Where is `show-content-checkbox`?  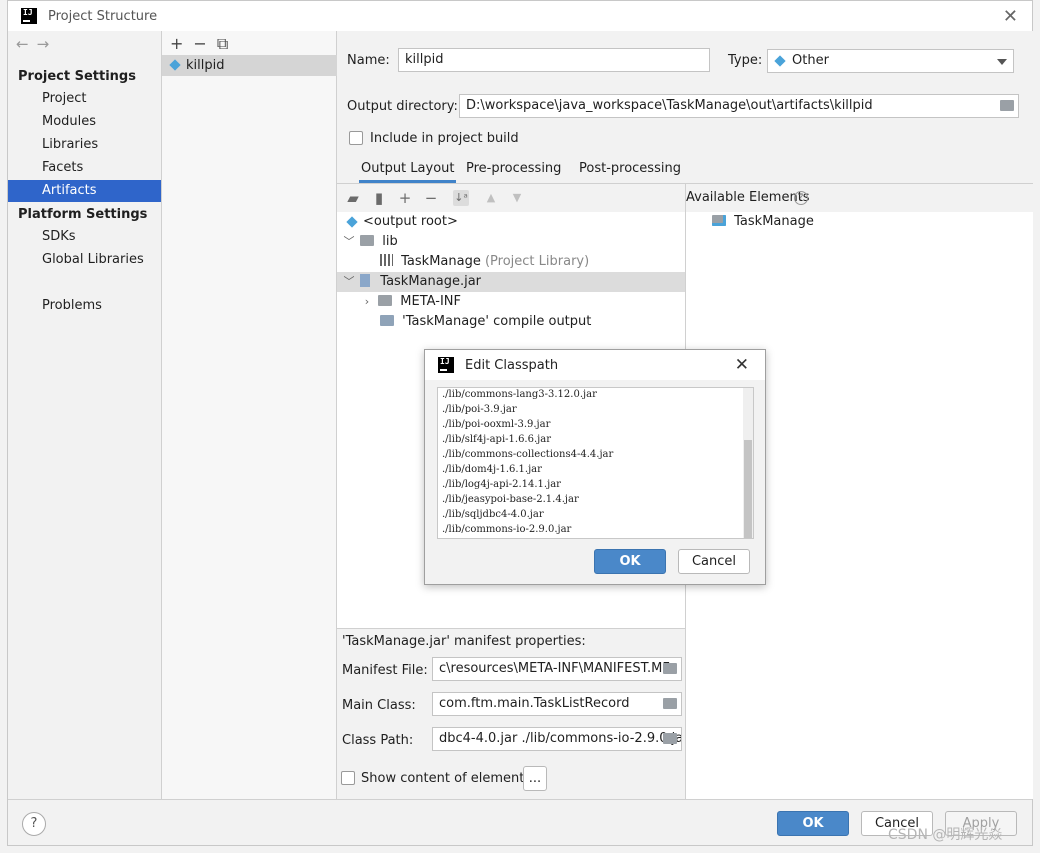
show-content-checkbox is located at coordinates (348, 778).